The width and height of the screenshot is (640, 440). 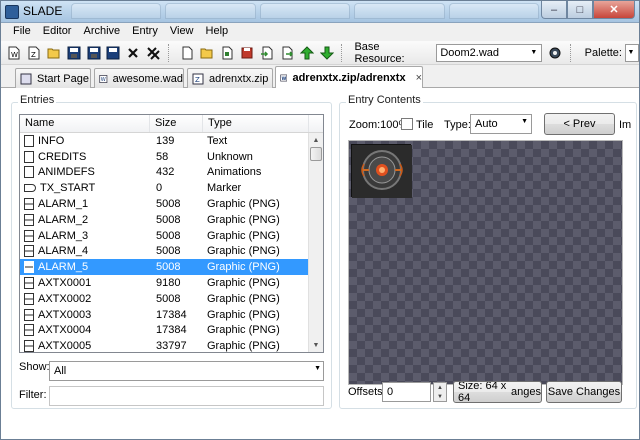 I want to click on next-button-partial: Im, so click(x=625, y=125).